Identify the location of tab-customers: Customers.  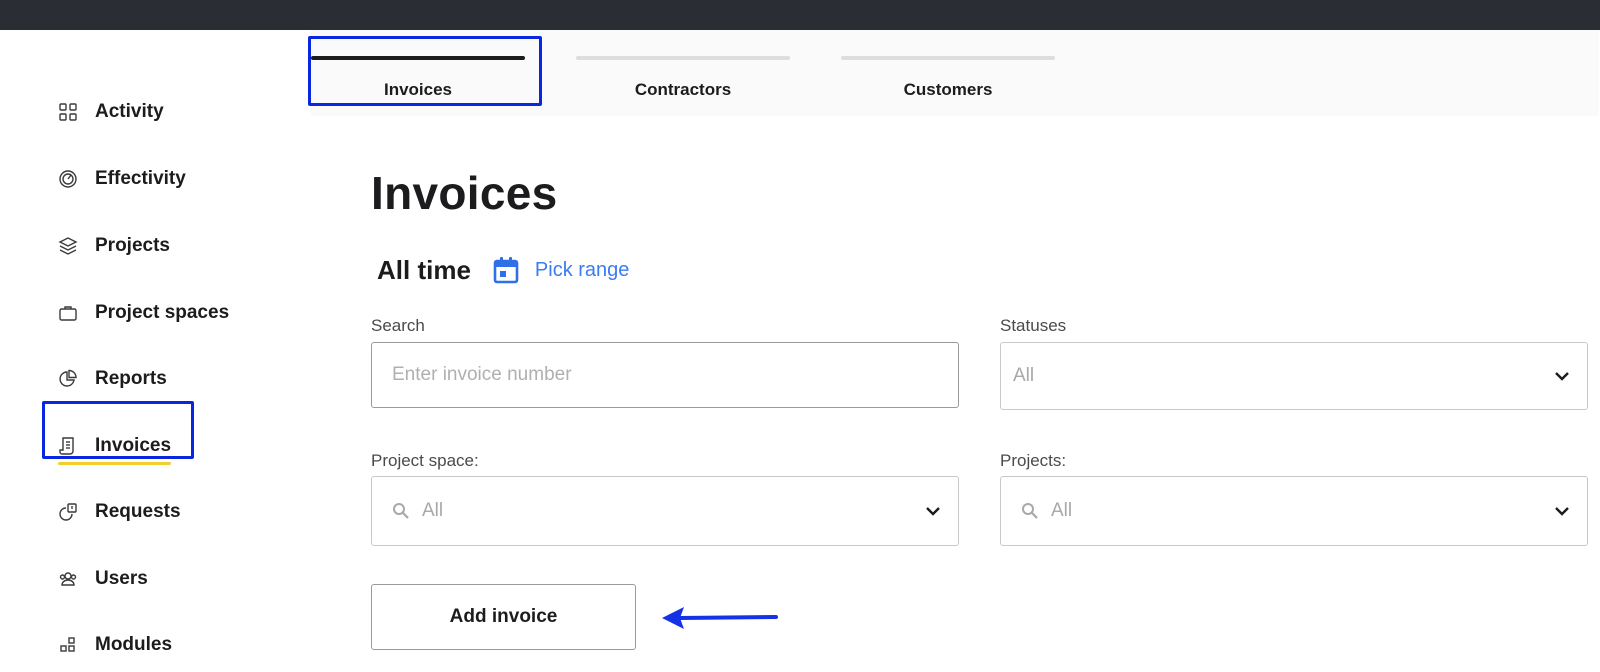
(948, 81).